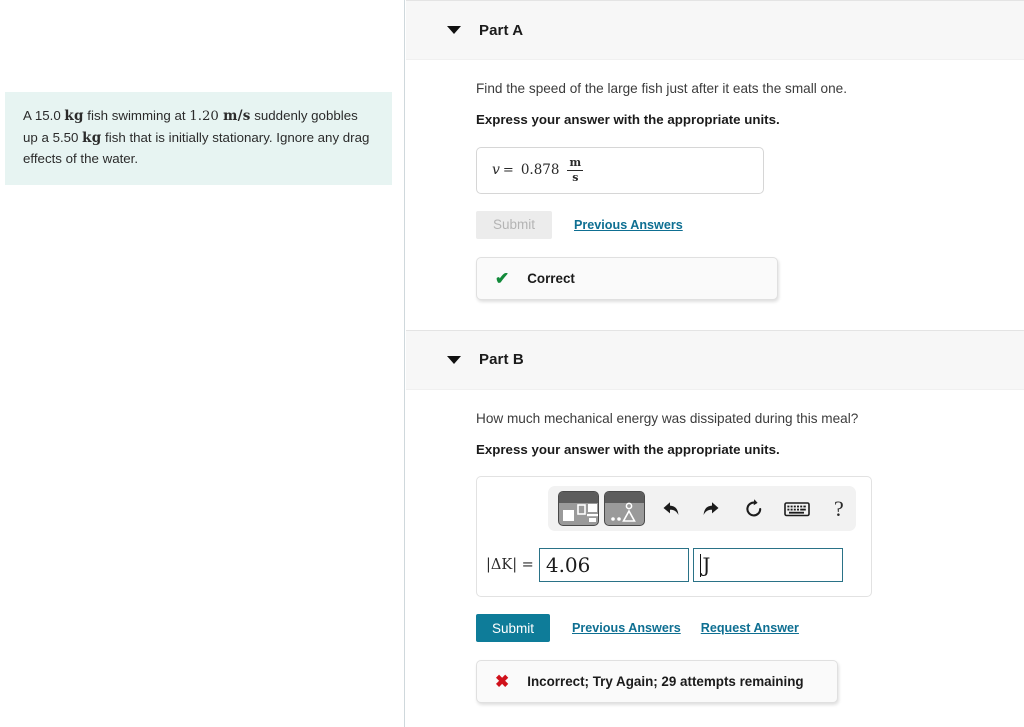 The width and height of the screenshot is (1024, 727). I want to click on unit-m-per-s: m/s, so click(237, 116).